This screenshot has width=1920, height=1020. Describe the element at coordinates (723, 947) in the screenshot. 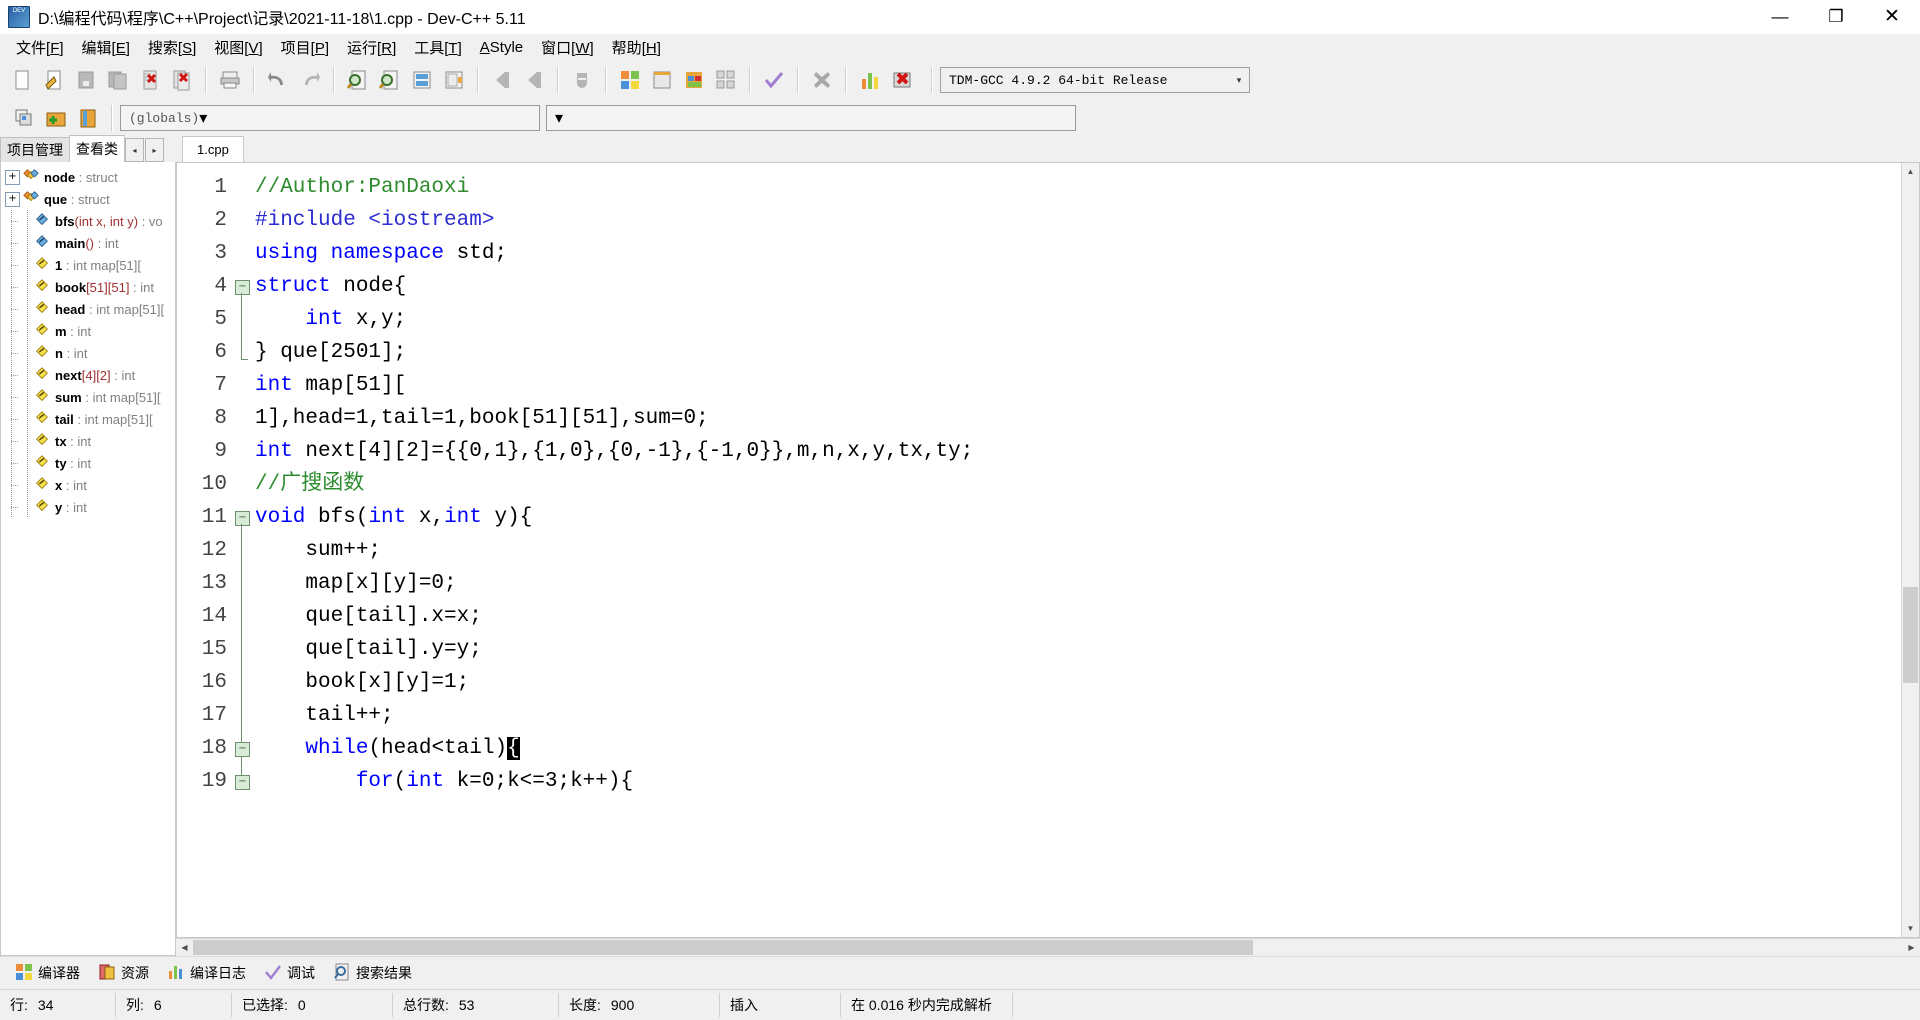

I see `horizontal-scroll-thumb` at that location.